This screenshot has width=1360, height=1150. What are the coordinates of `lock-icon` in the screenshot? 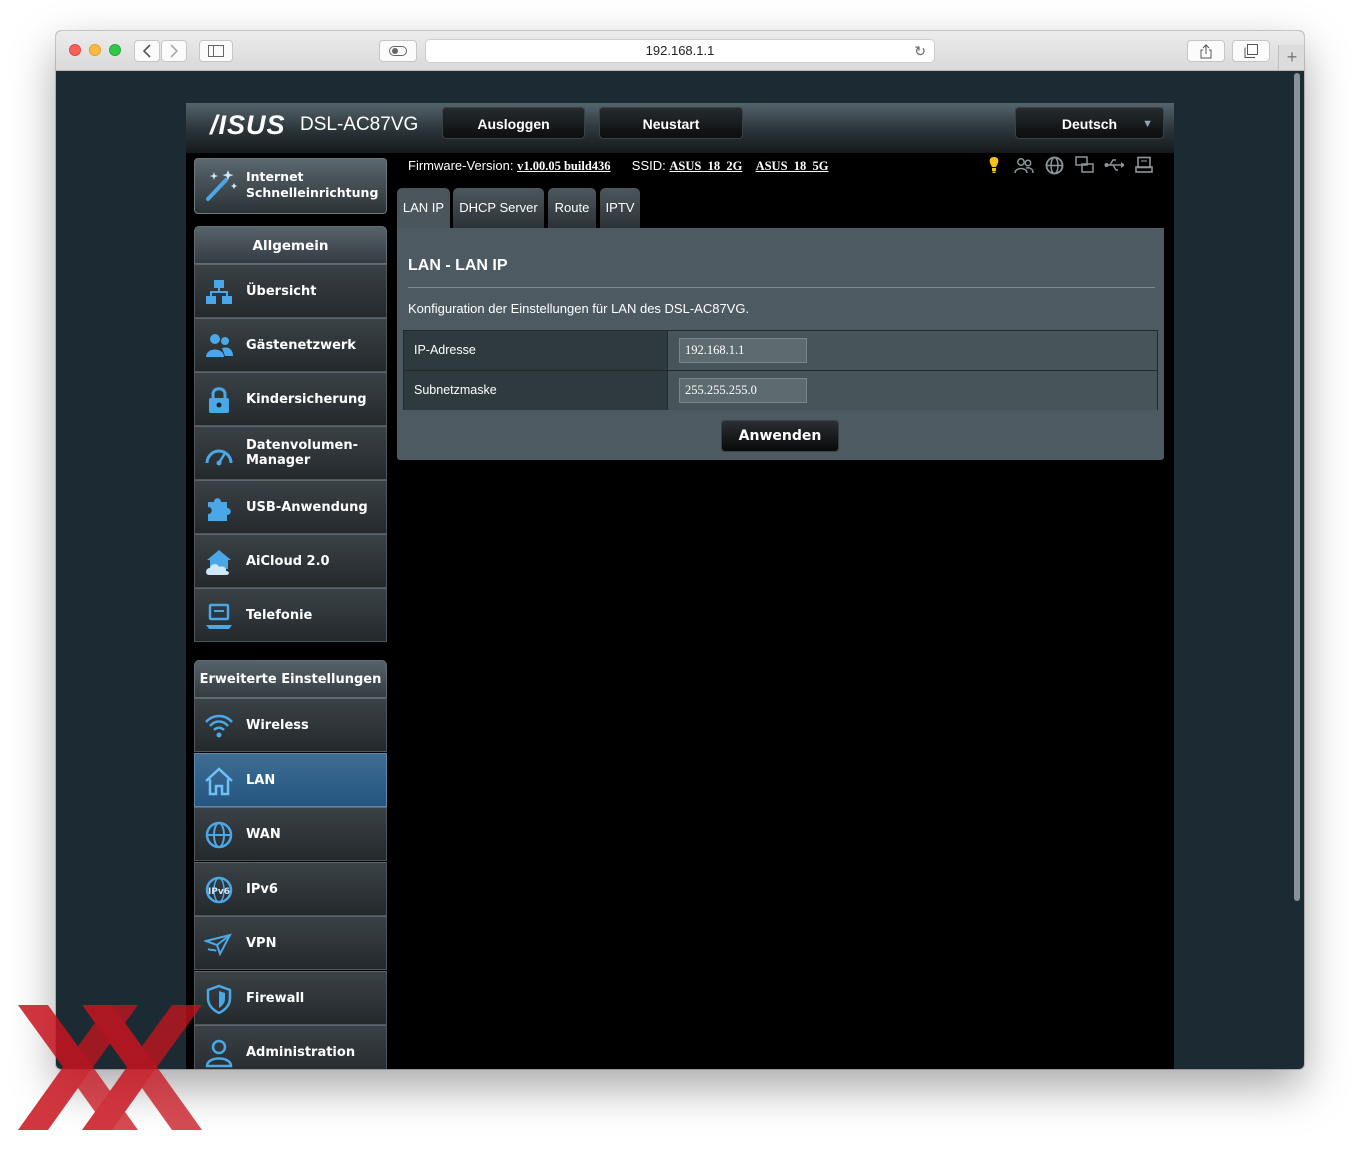 It's located at (219, 400).